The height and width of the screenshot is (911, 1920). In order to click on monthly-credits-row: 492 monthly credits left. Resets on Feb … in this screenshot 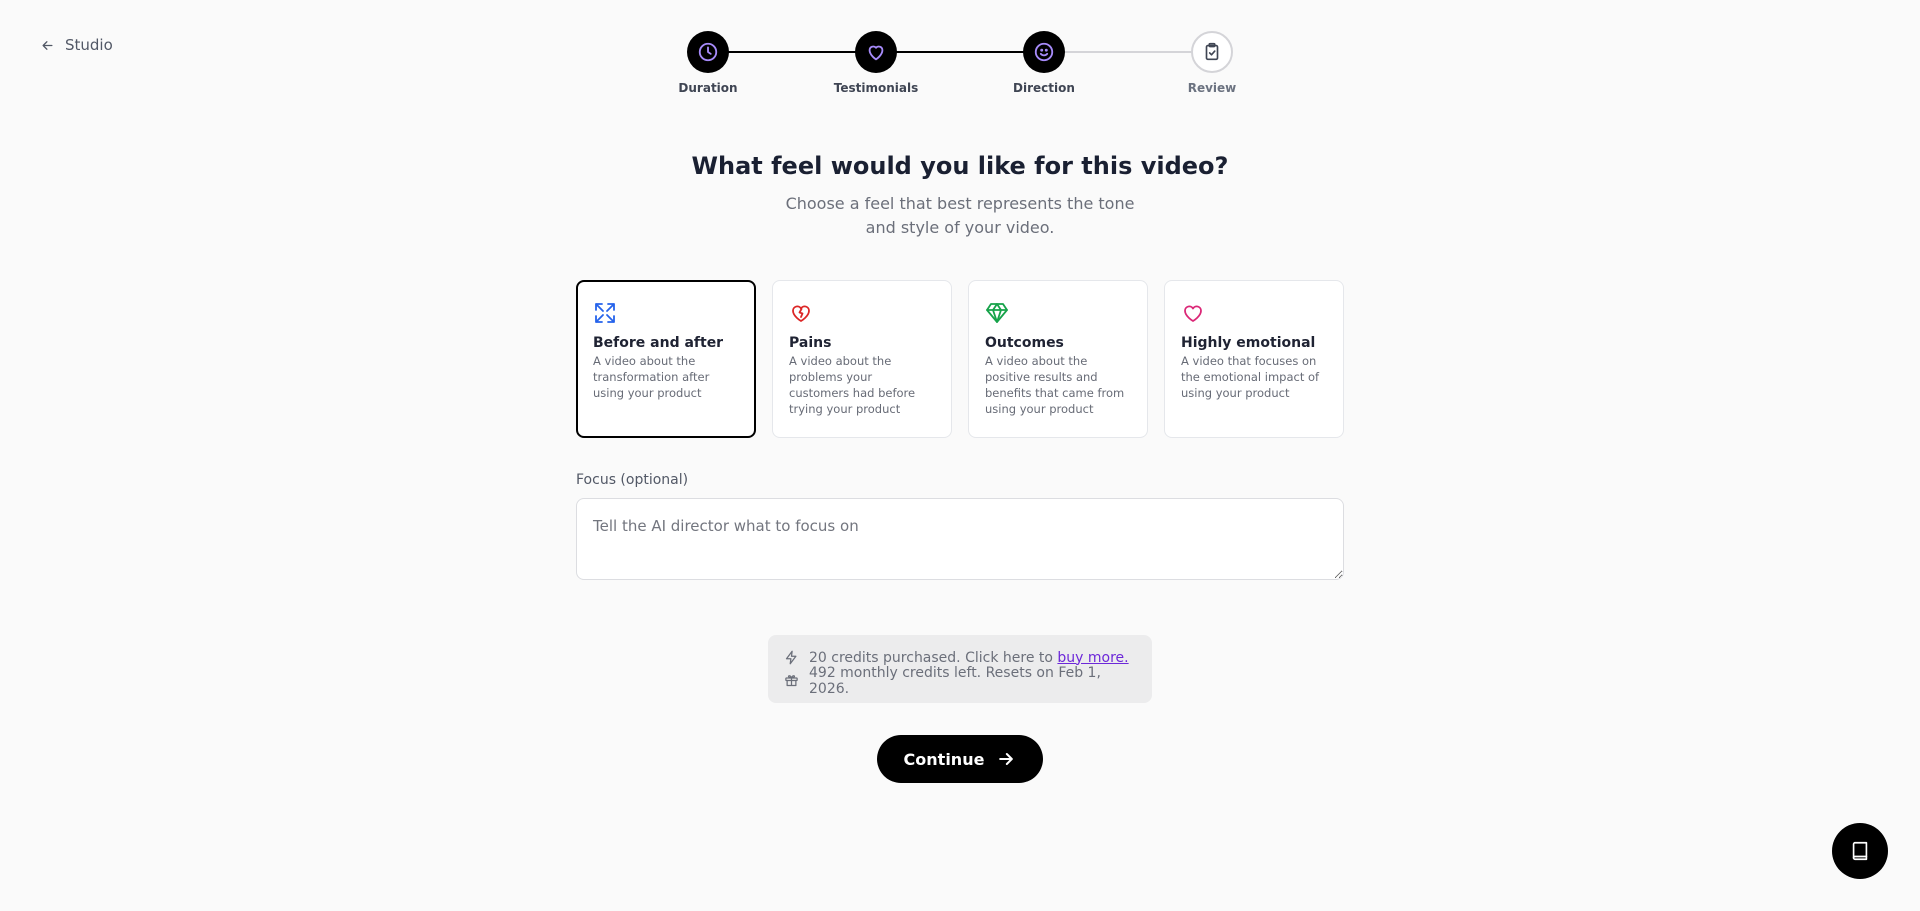, I will do `click(960, 681)`.